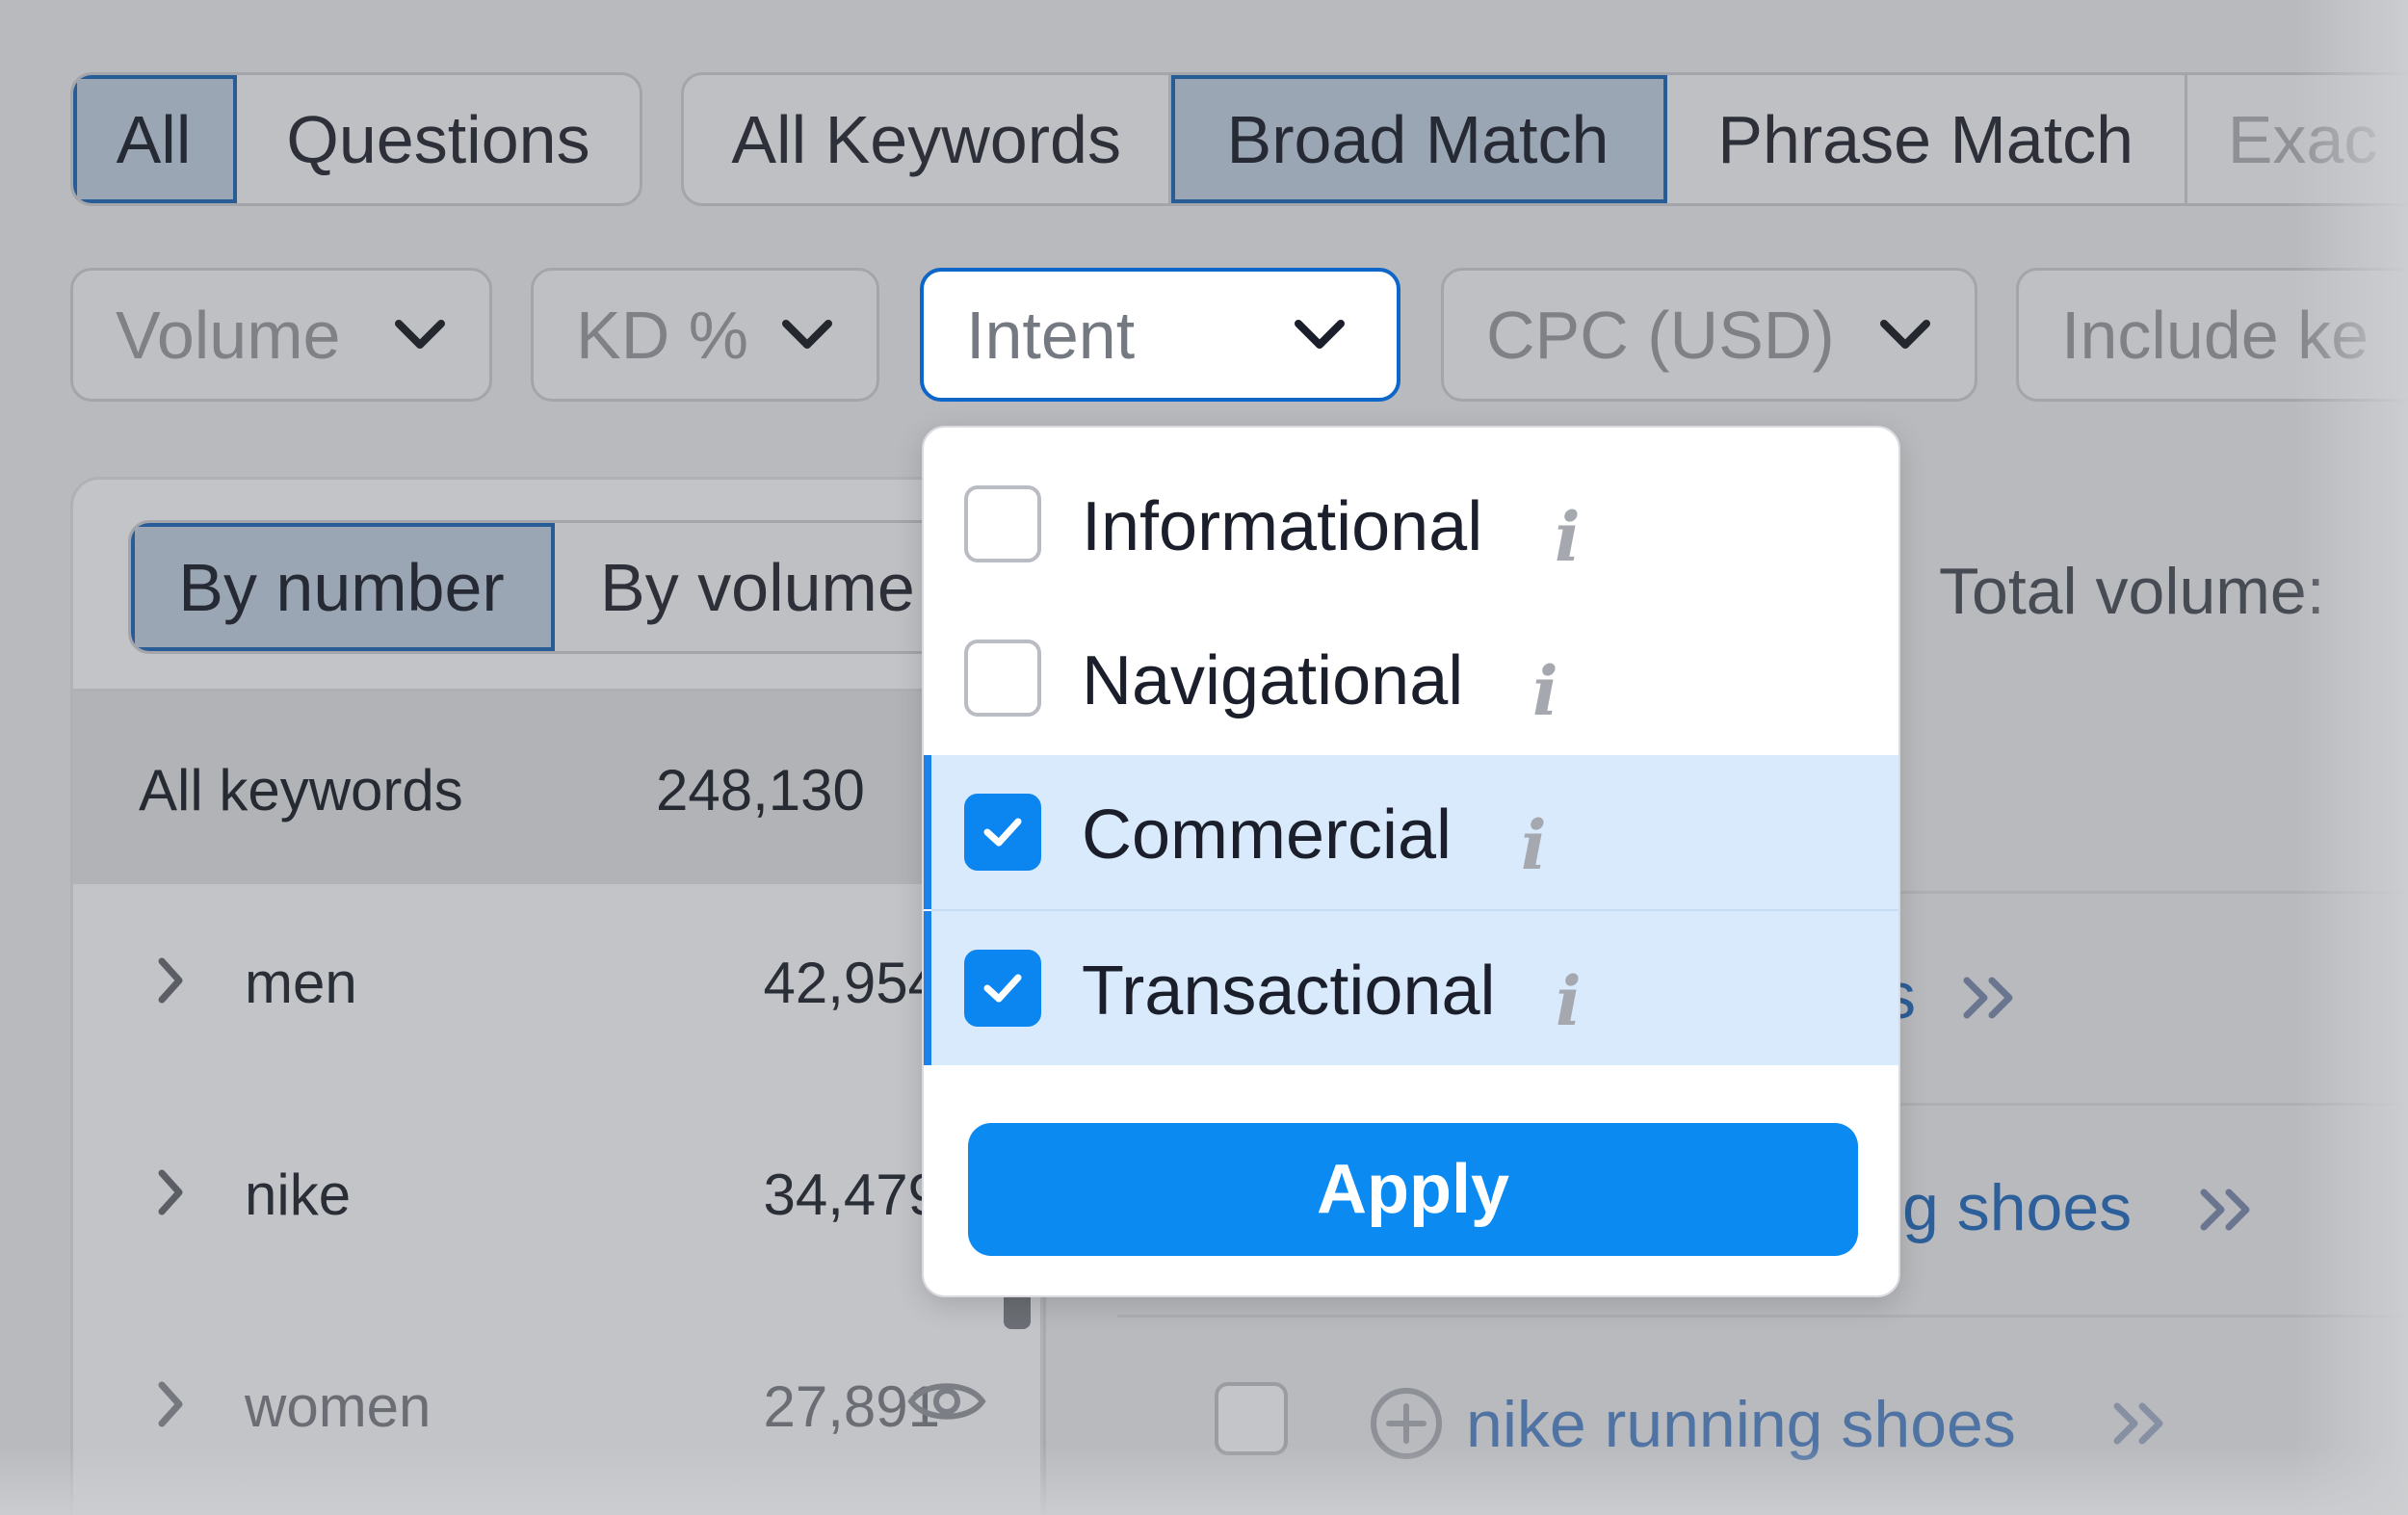 The height and width of the screenshot is (1515, 2408). What do you see at coordinates (1160, 335) in the screenshot?
I see `intent-filter: Intent` at bounding box center [1160, 335].